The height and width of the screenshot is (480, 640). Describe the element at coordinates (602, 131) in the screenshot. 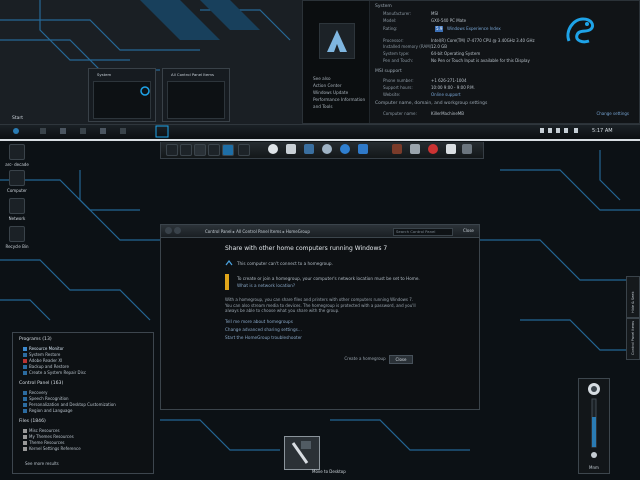

I see `clock: 5:17 AM` at that location.